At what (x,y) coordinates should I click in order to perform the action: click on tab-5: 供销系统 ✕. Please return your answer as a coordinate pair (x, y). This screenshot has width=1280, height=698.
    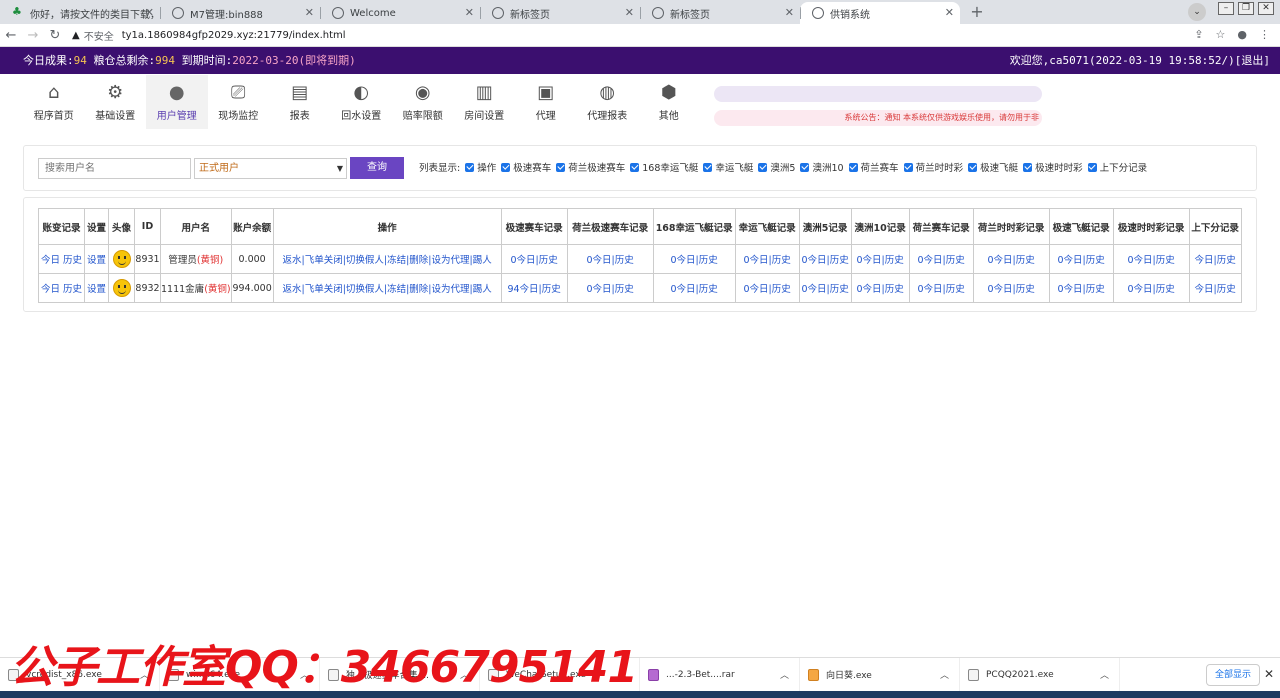
    Looking at the image, I should click on (880, 13).